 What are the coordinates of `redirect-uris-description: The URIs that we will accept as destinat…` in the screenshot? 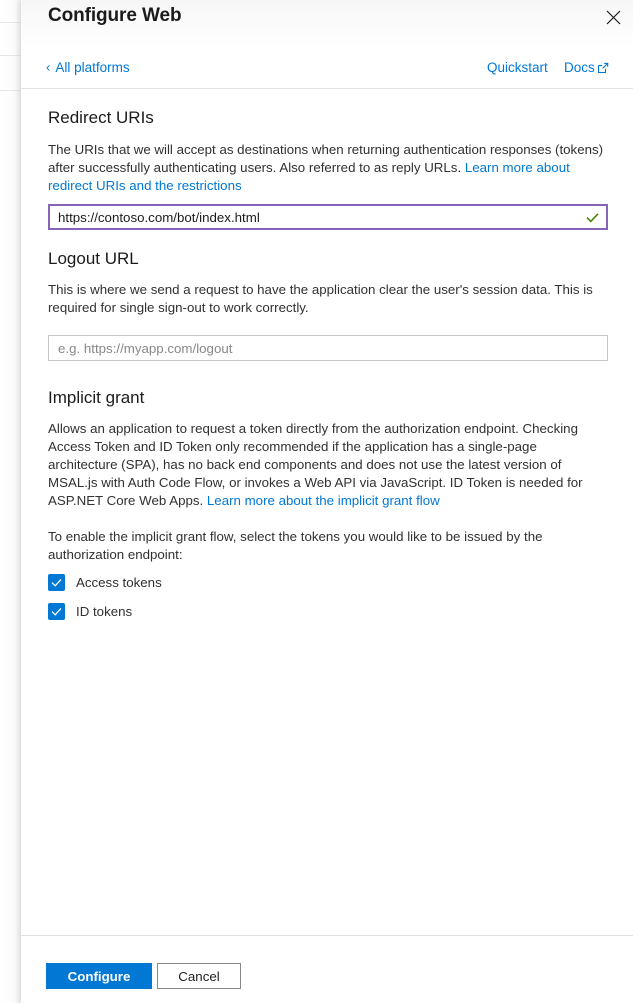 It's located at (327, 168).